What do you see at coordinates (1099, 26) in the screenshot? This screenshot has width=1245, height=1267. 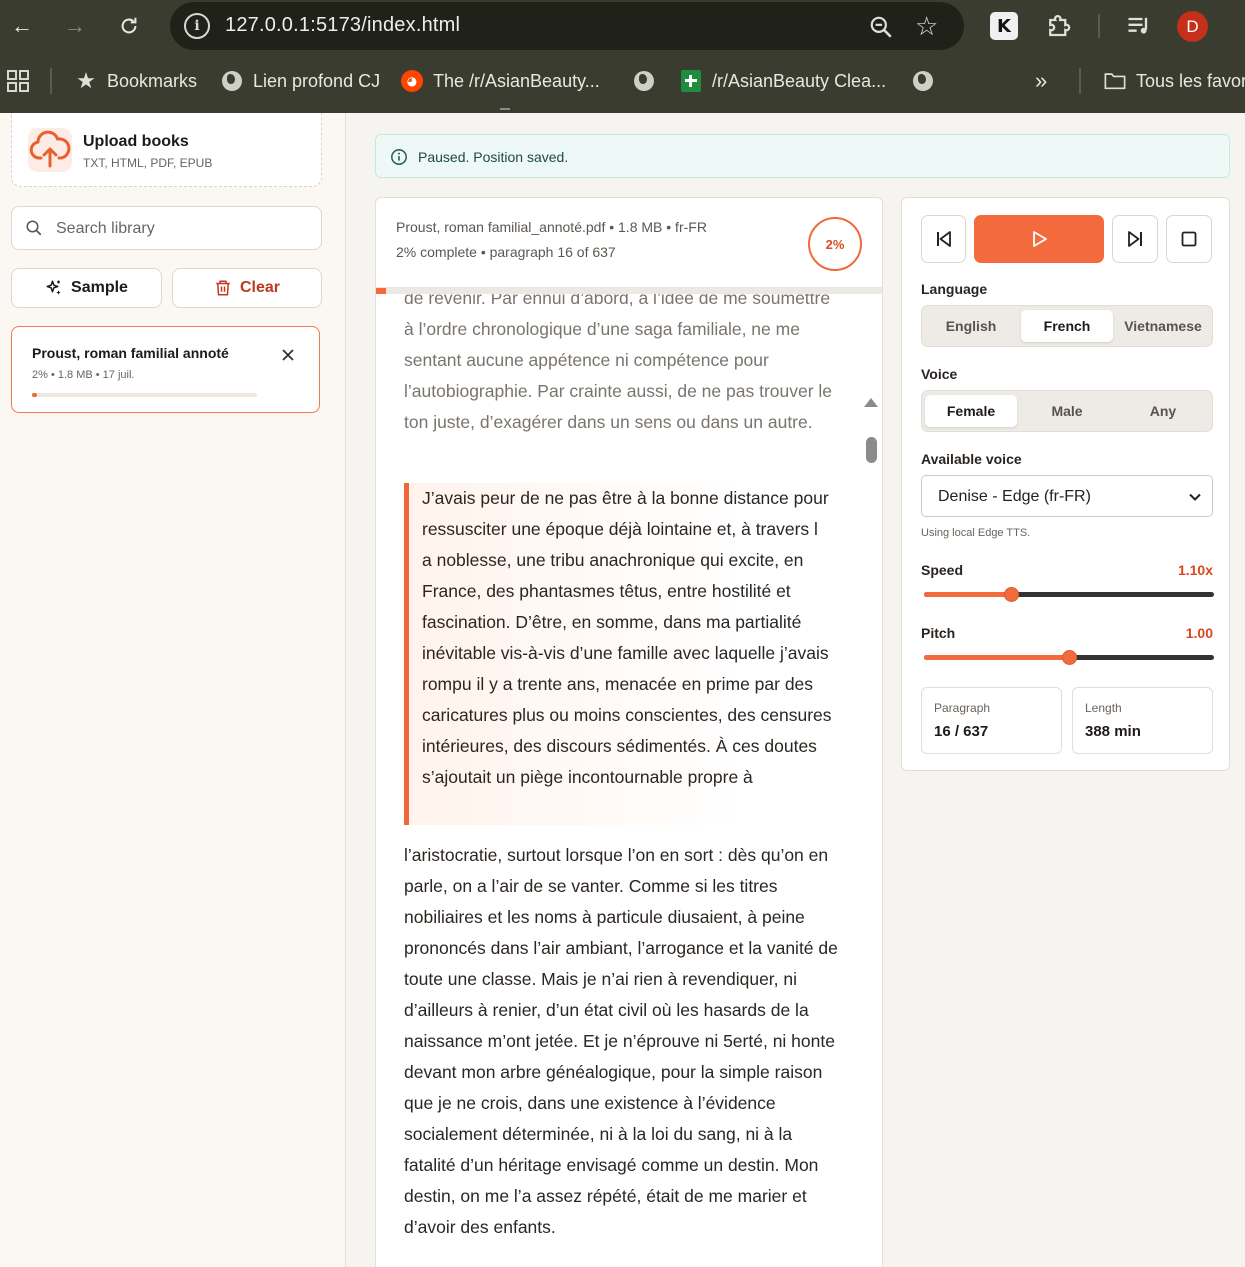 I see `toolbar-divider` at bounding box center [1099, 26].